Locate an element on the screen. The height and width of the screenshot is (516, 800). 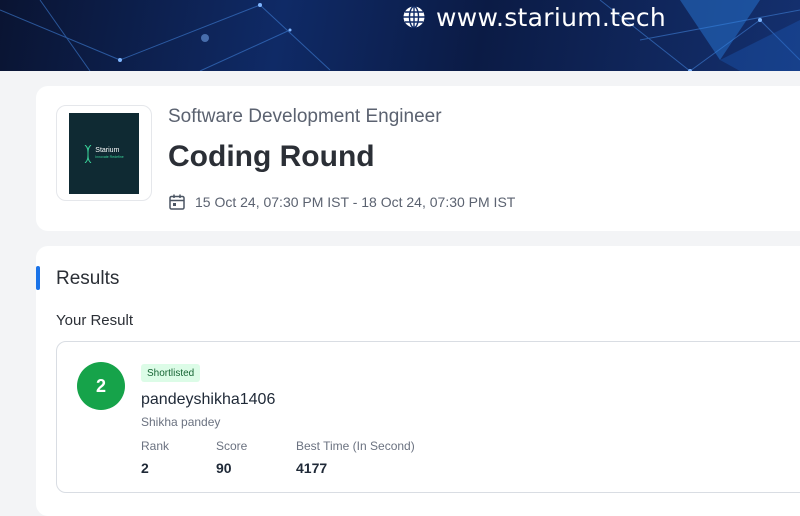
rank-badge: 2 is located at coordinates (101, 386).